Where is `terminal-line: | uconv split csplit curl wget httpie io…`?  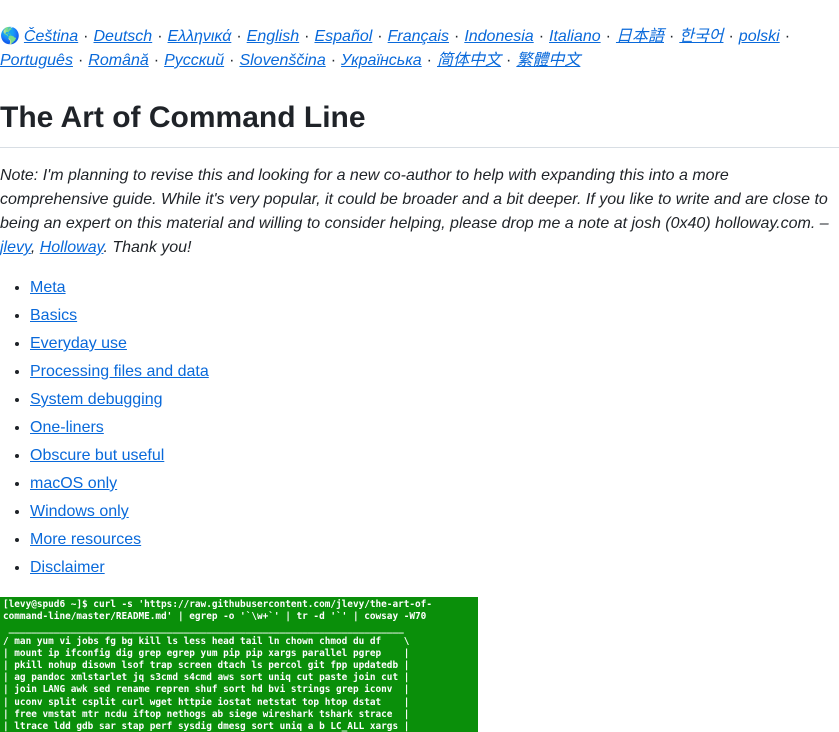
terminal-line: | uconv split csplit curl wget httpie io… is located at coordinates (206, 702).